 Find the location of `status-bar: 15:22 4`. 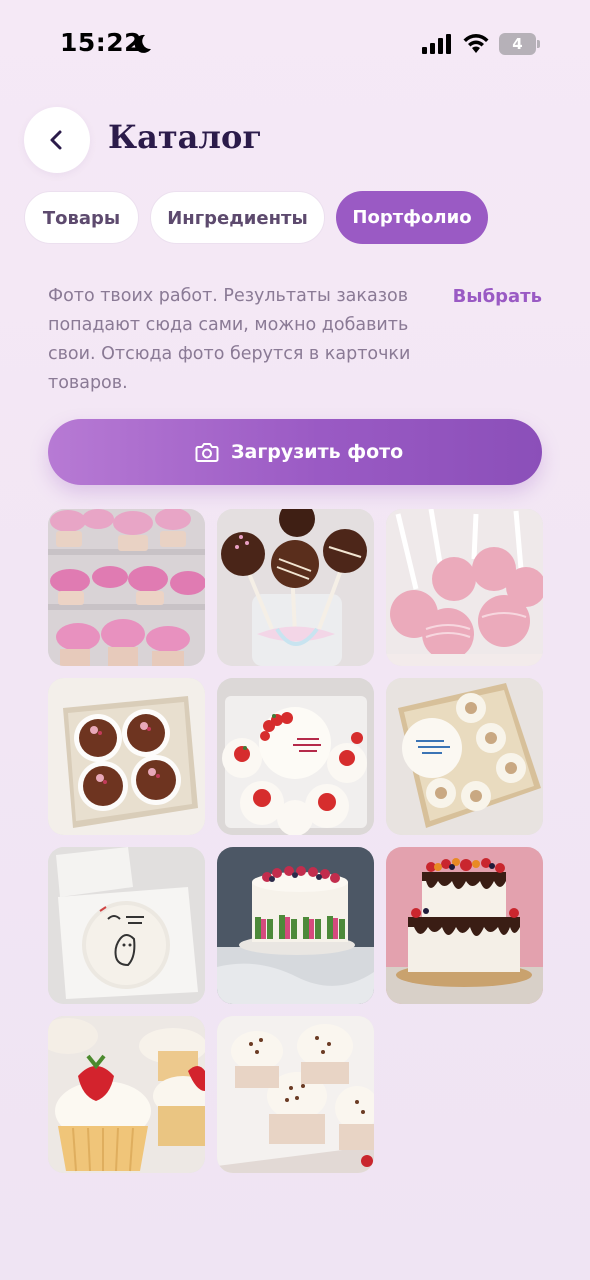

status-bar: 15:22 4 is located at coordinates (295, 44).